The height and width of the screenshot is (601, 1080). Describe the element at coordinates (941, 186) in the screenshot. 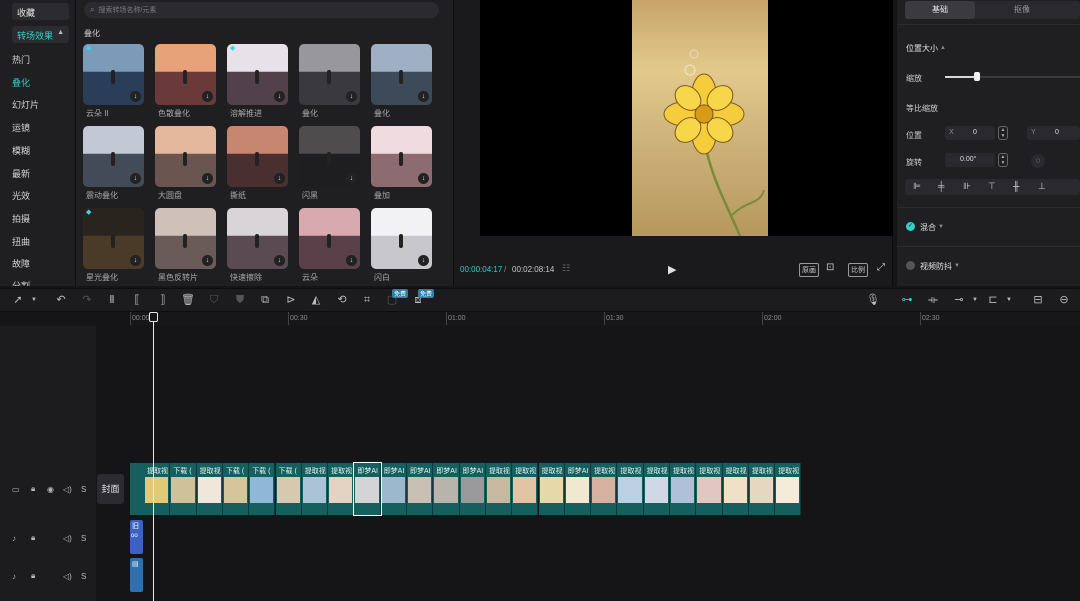

I see `align-center-icon: ╪` at that location.